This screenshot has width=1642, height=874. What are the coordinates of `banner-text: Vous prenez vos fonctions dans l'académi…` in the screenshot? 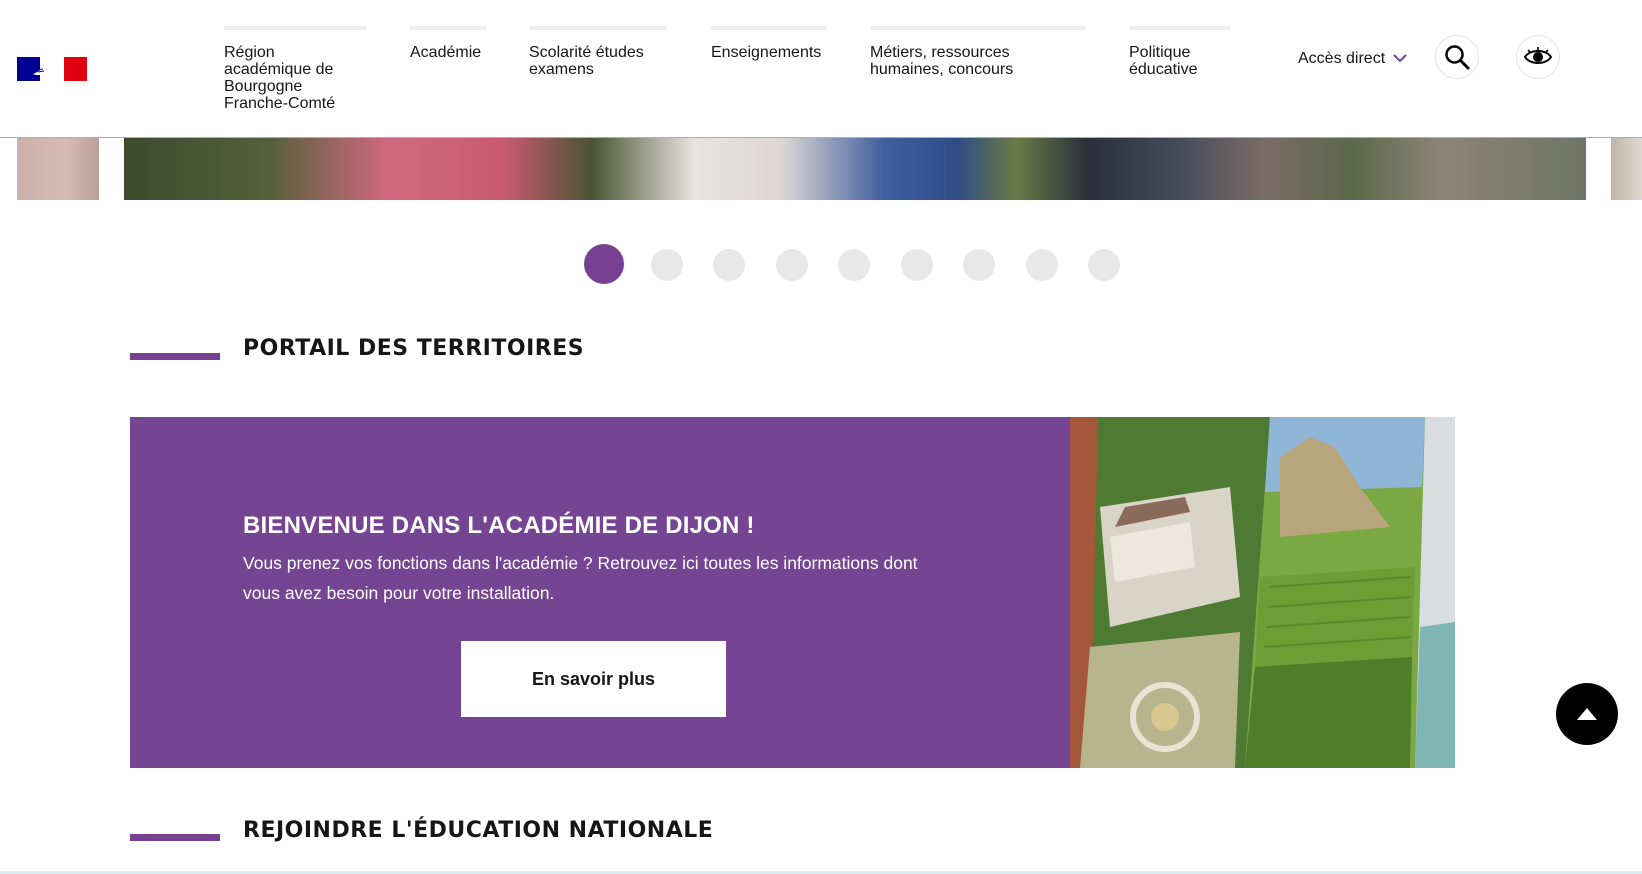 It's located at (580, 578).